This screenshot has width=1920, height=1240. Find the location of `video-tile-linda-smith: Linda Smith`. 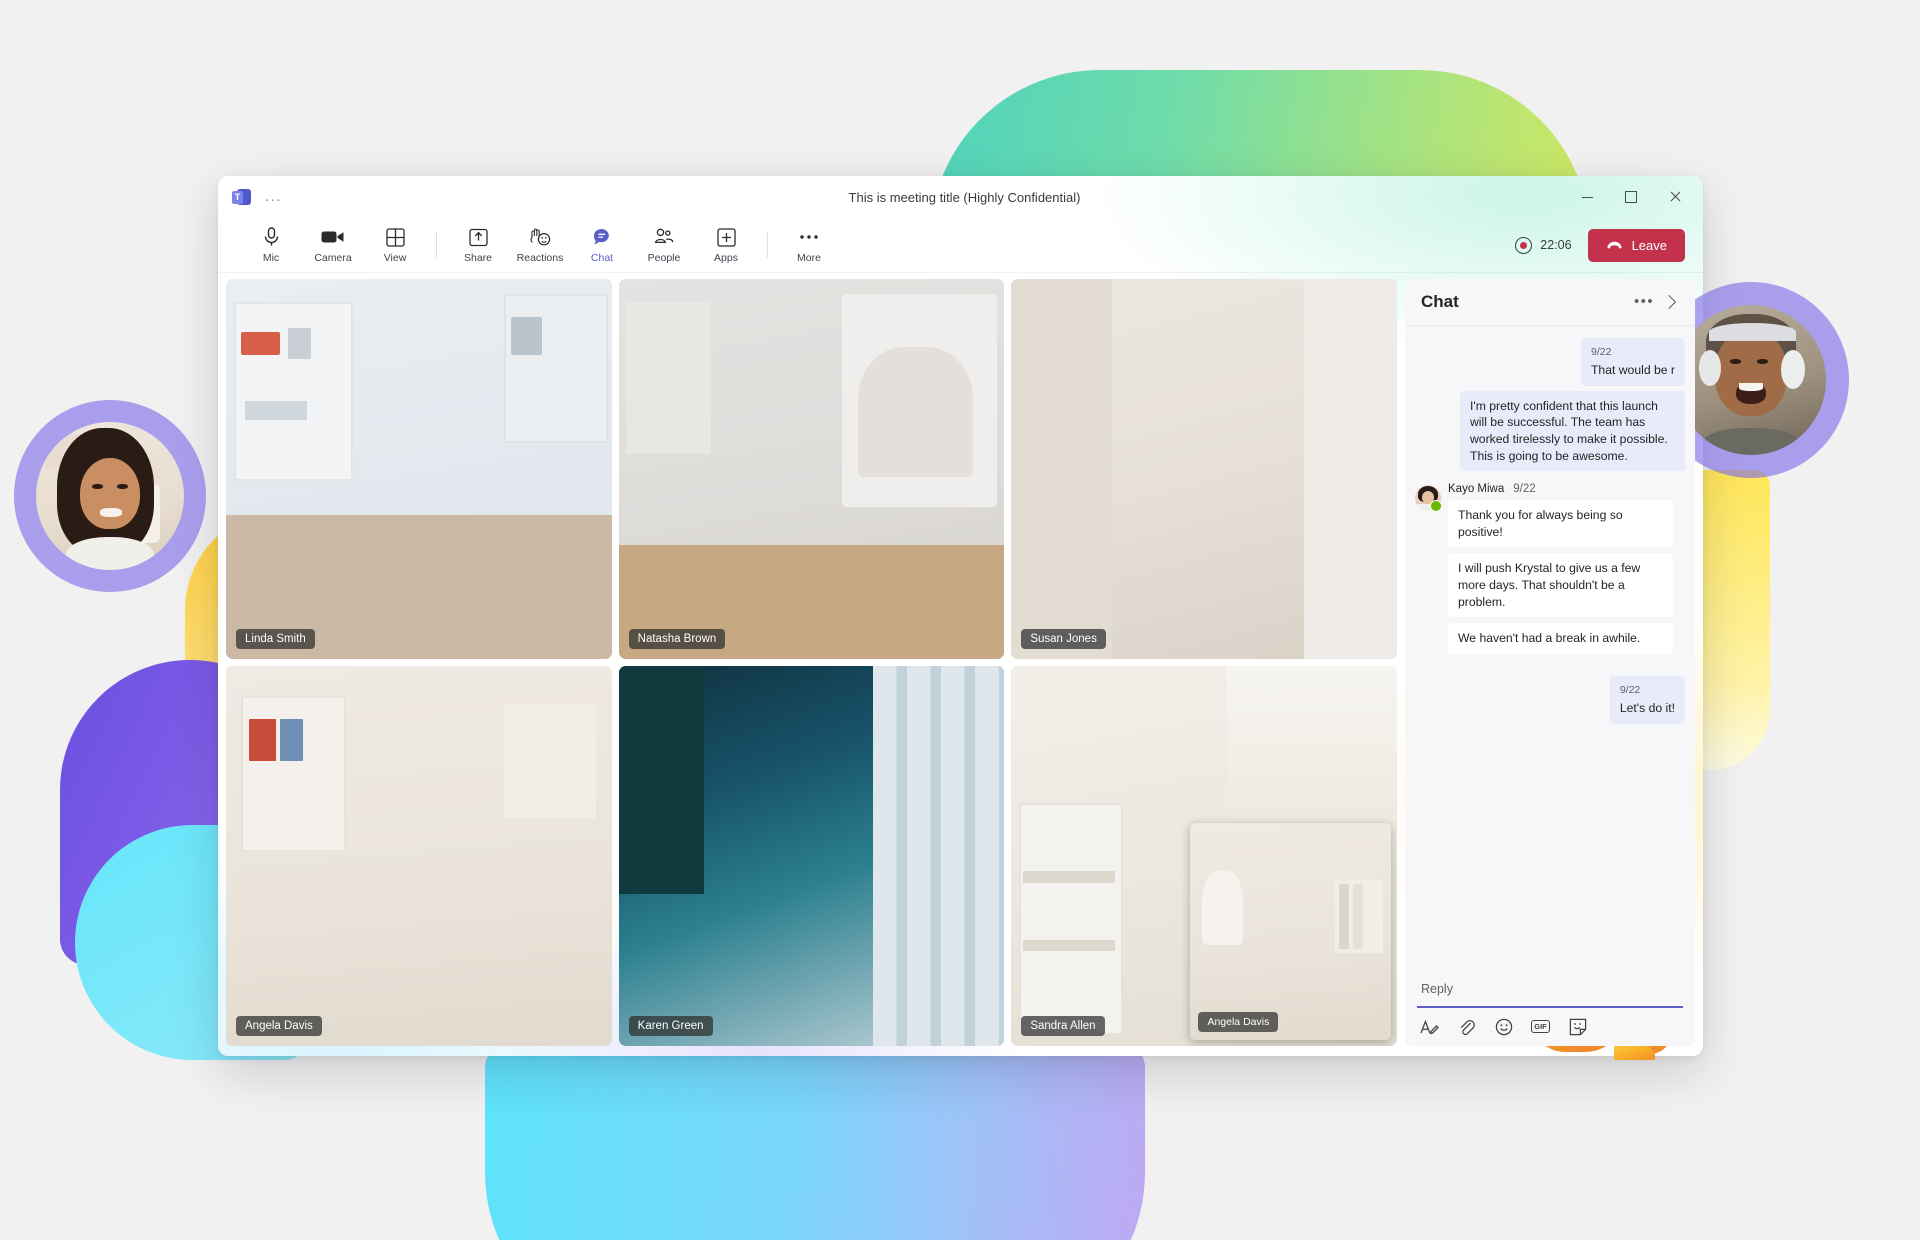

video-tile-linda-smith: Linda Smith is located at coordinates (419, 469).